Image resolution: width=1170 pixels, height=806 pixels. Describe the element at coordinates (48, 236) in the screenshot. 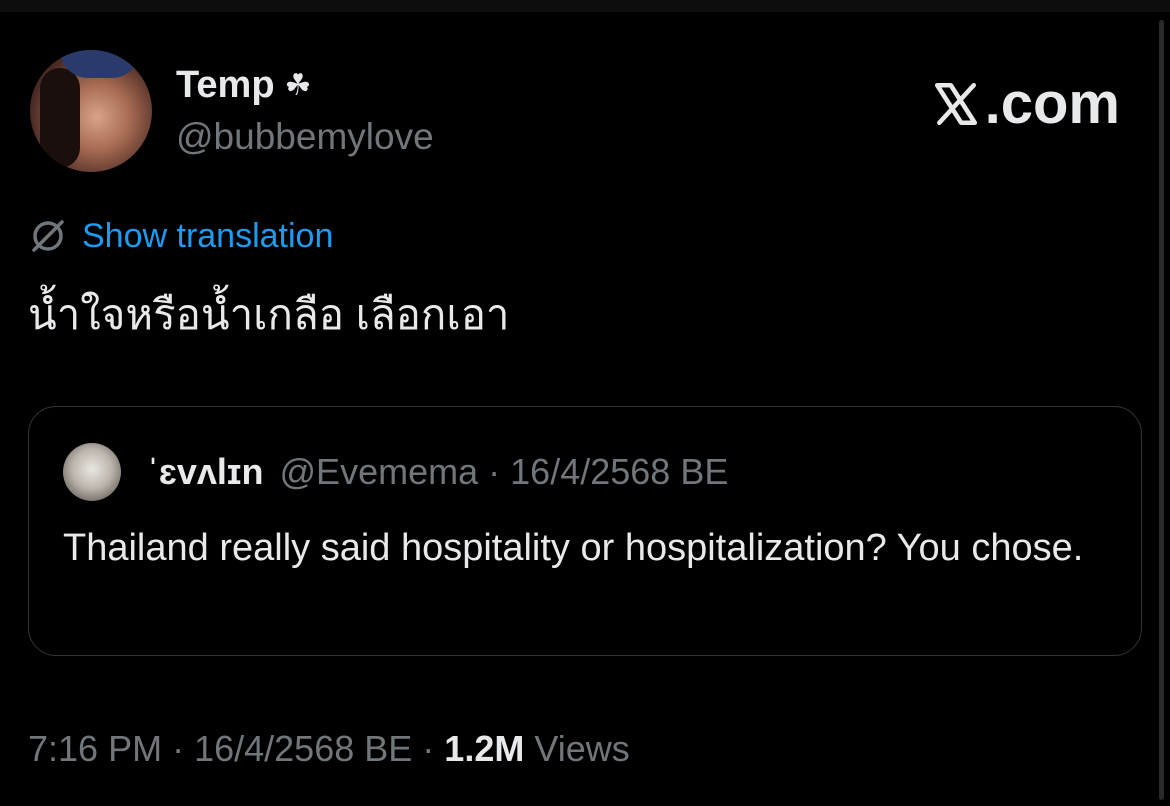

I see `translate-globe-icon` at that location.